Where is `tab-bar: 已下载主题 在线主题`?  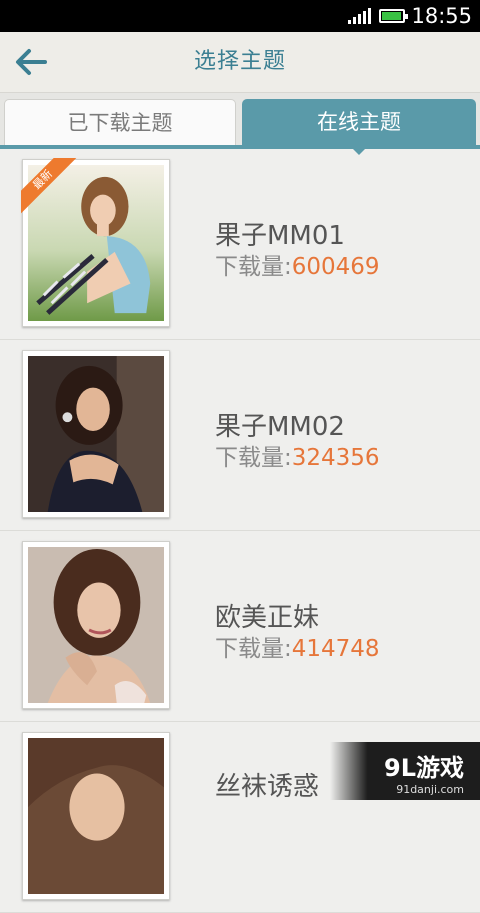
tab-bar: 已下载主题 在线主题 is located at coordinates (240, 124).